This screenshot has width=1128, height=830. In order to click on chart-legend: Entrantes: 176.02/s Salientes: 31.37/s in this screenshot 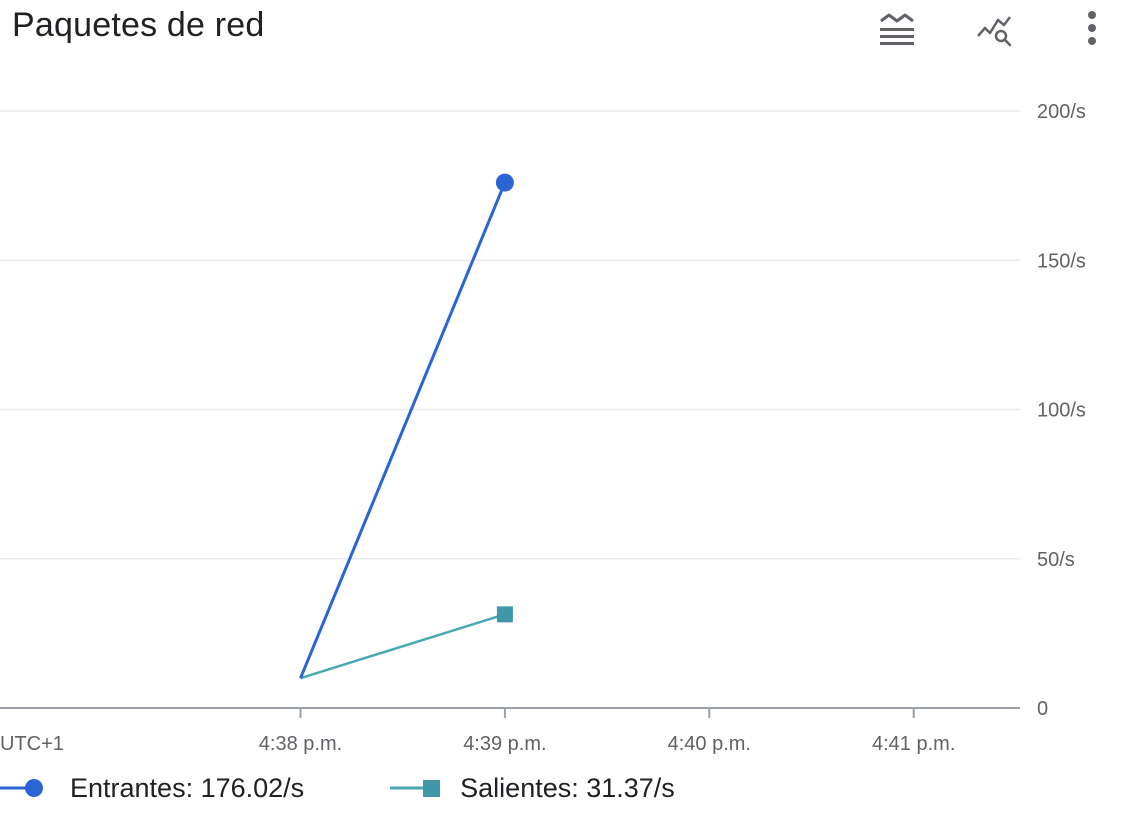, I will do `click(337, 788)`.